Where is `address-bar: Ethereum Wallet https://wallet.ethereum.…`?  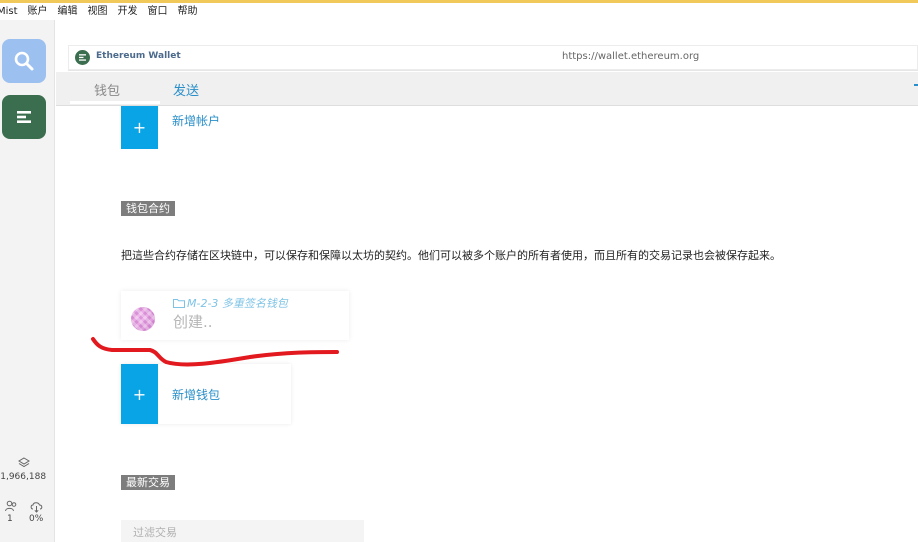 address-bar: Ethereum Wallet https://wallet.ethereum.… is located at coordinates (493, 58).